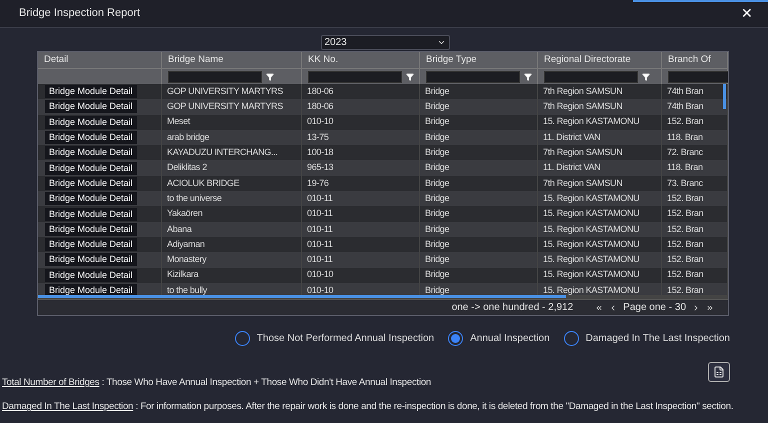 This screenshot has width=768, height=423. I want to click on table-cell-text: Kizilkara, so click(182, 275).